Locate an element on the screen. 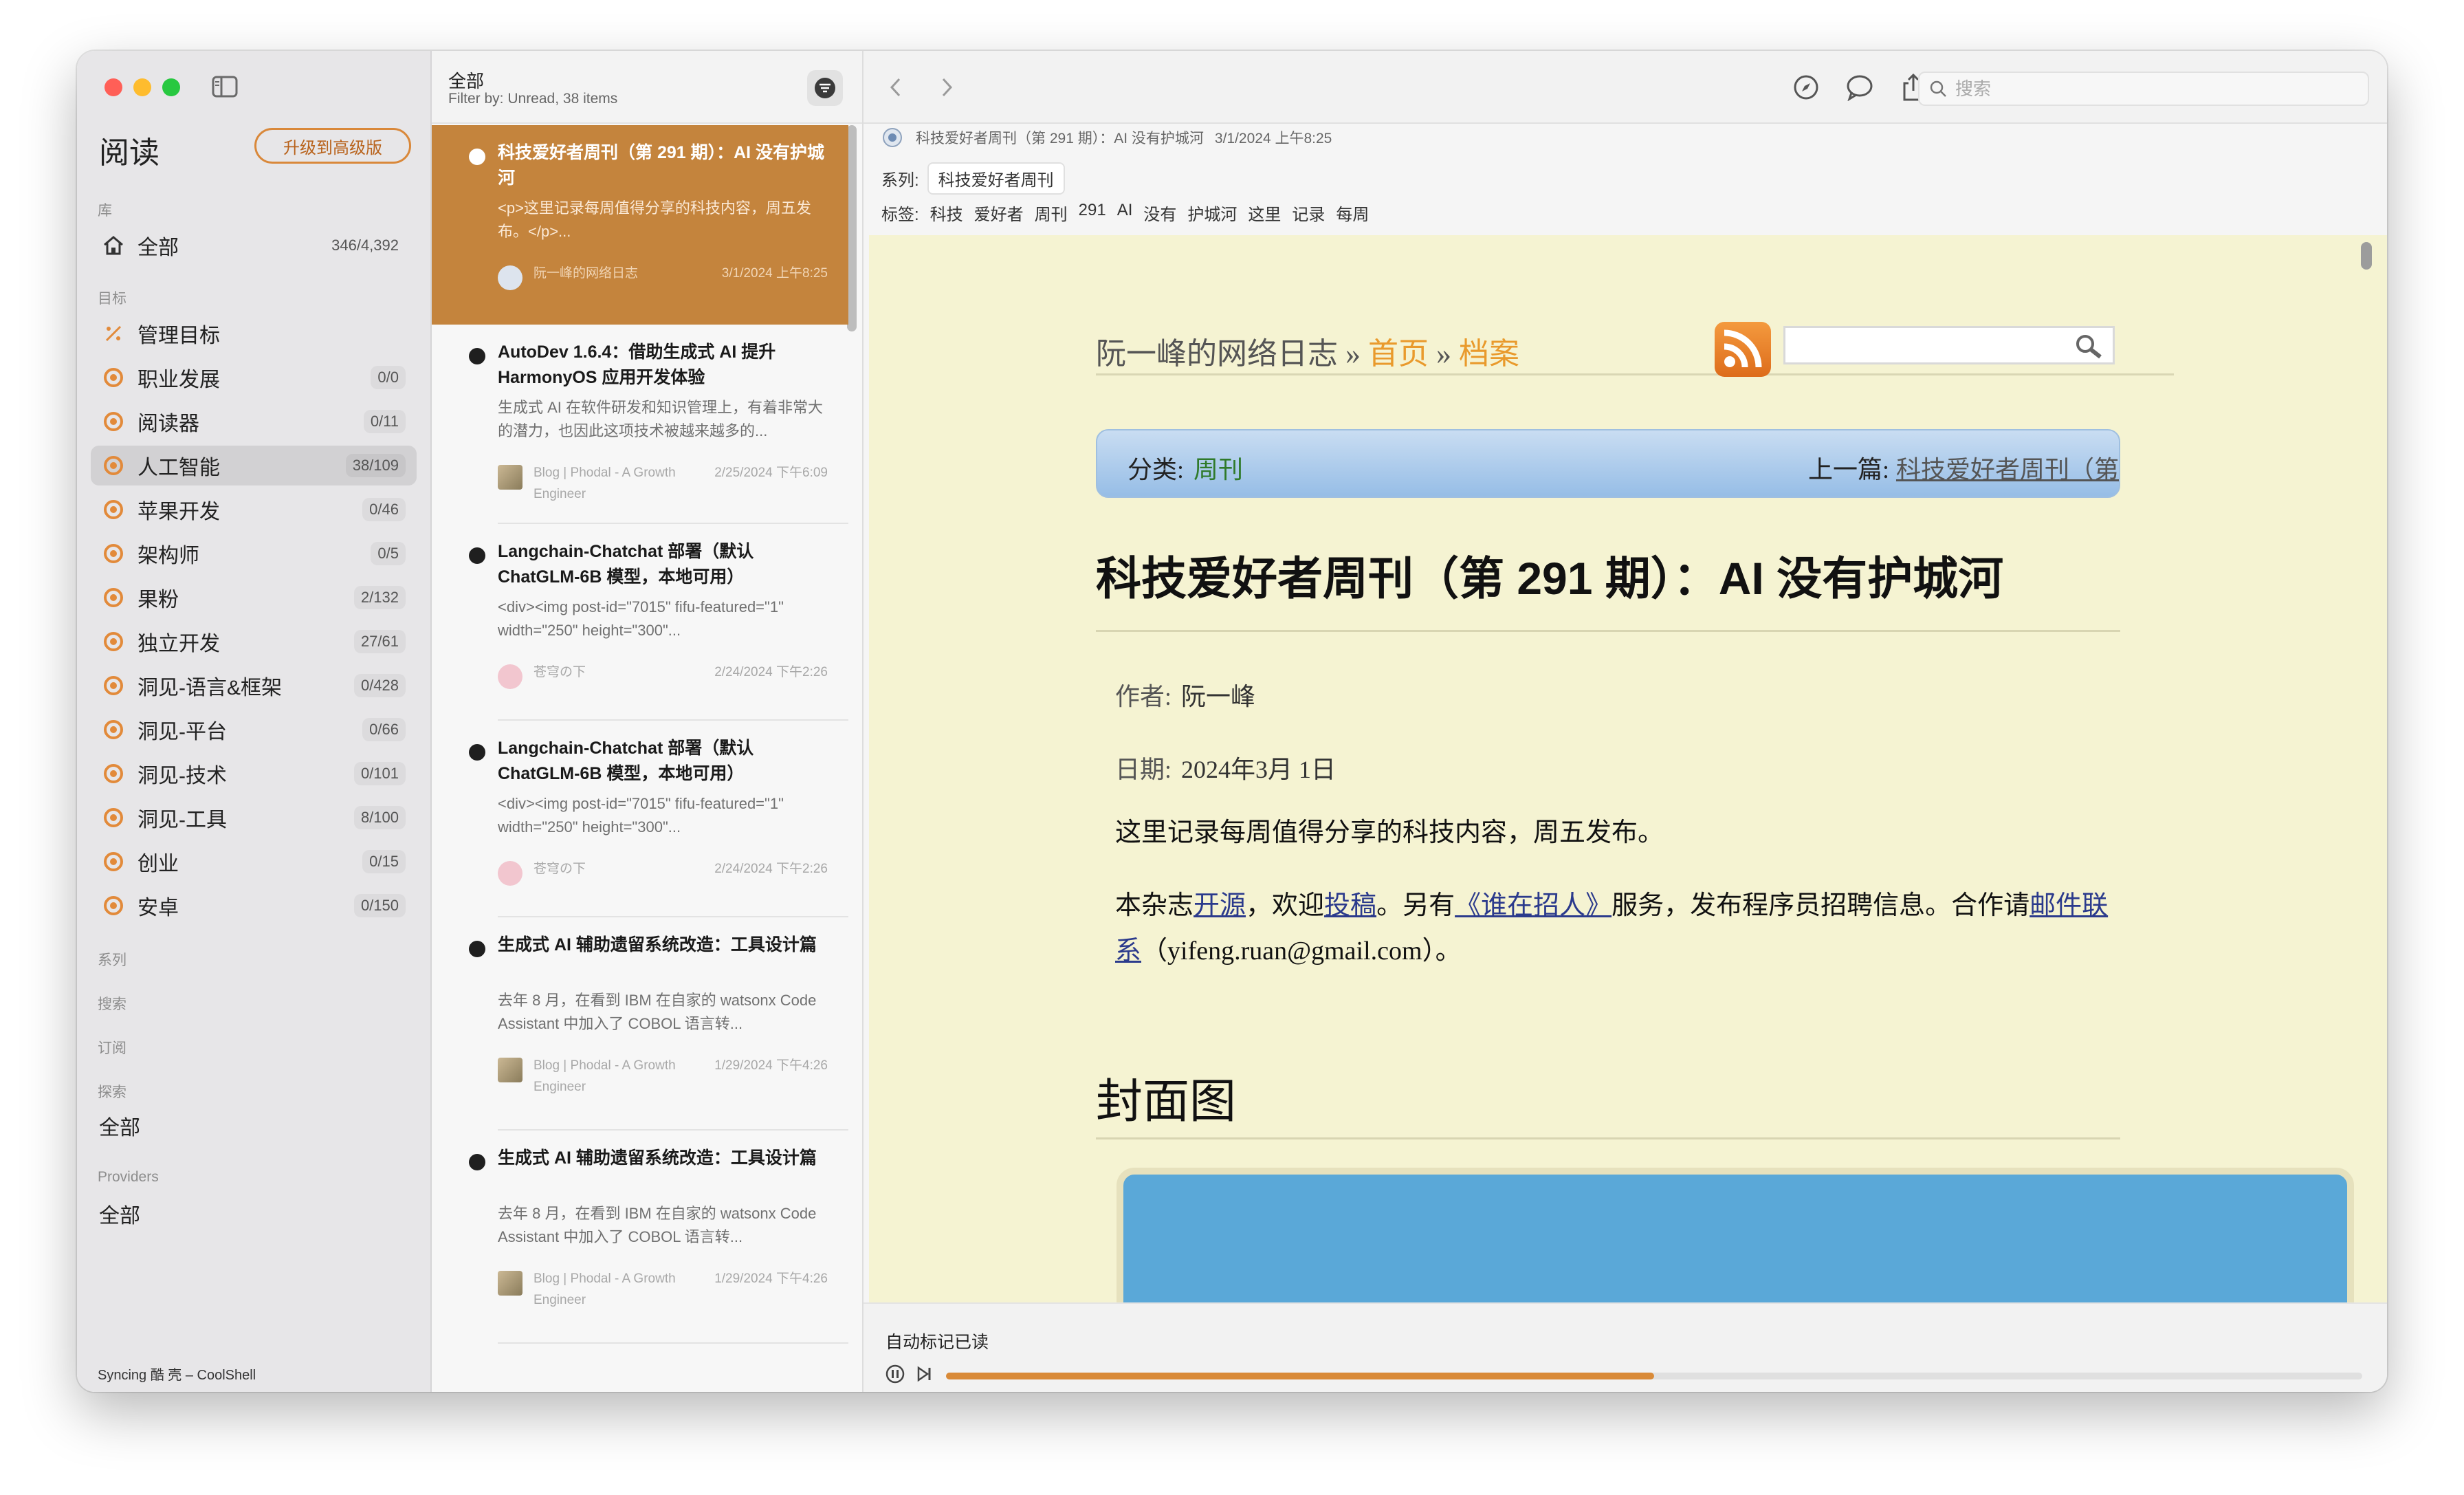 This screenshot has height=1495, width=2464. upgrade-button: 升级到高级版 is located at coordinates (332, 146).